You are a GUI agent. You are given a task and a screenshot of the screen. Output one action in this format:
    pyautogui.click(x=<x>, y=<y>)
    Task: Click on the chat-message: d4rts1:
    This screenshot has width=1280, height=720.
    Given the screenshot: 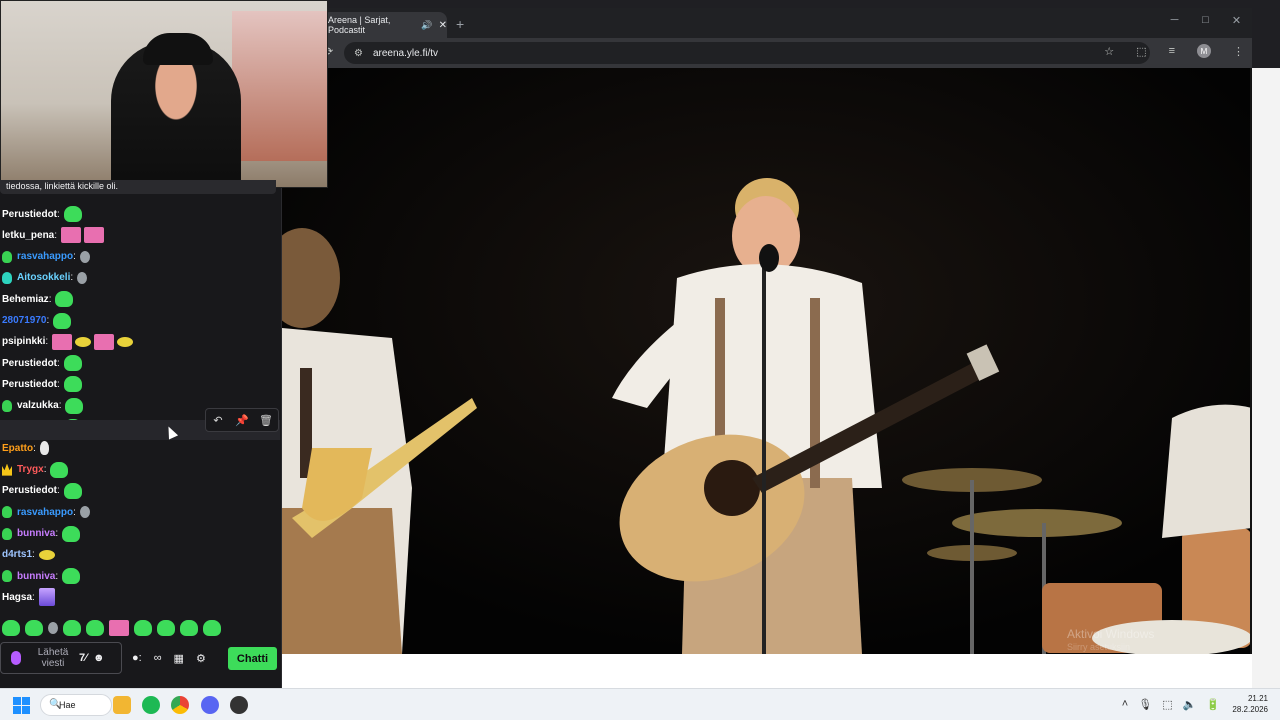 What is the action you would take?
    pyautogui.click(x=30, y=555)
    